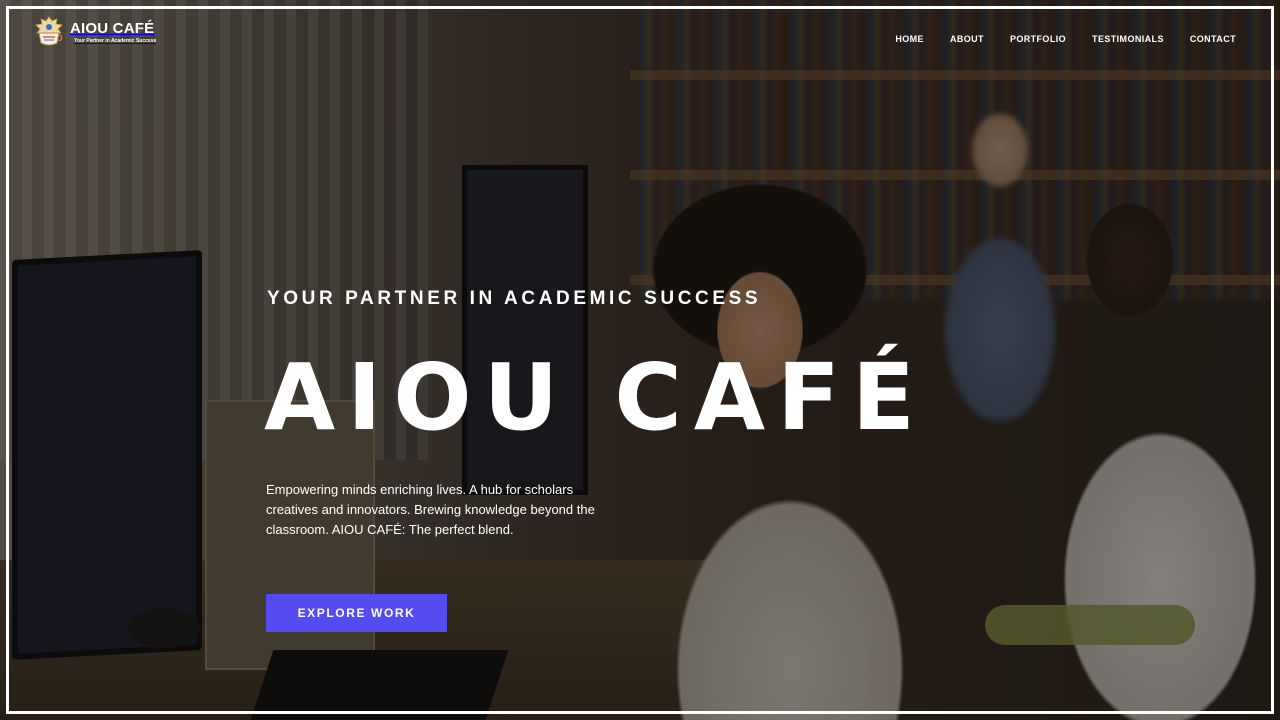 Image resolution: width=1280 pixels, height=720 pixels. I want to click on nav-item-home: HOME, so click(909, 36).